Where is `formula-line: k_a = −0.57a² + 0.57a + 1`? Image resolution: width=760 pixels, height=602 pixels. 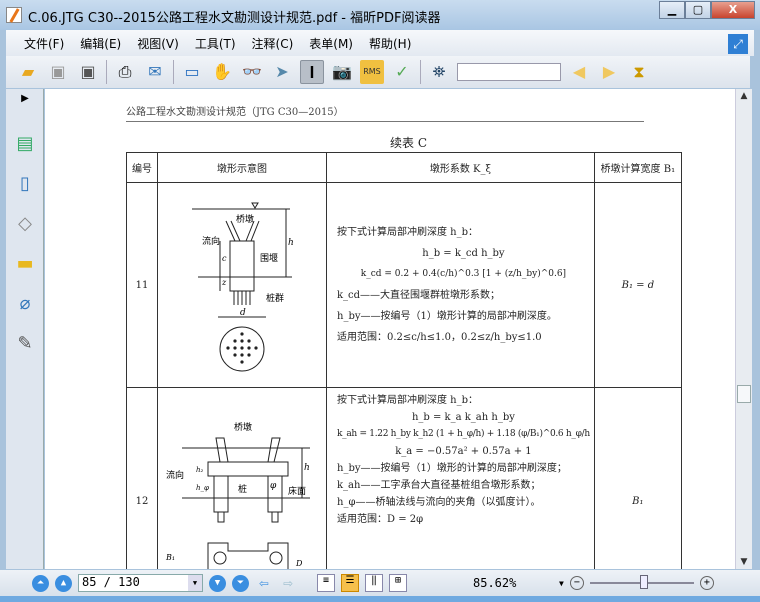
formula-line: k_a = −0.57a² + 0.57a + 1 is located at coordinates (463, 451).